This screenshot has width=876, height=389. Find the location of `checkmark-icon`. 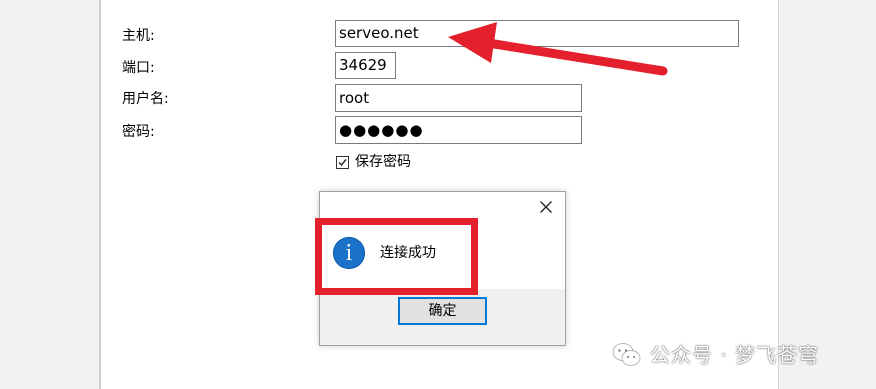

checkmark-icon is located at coordinates (342, 162).